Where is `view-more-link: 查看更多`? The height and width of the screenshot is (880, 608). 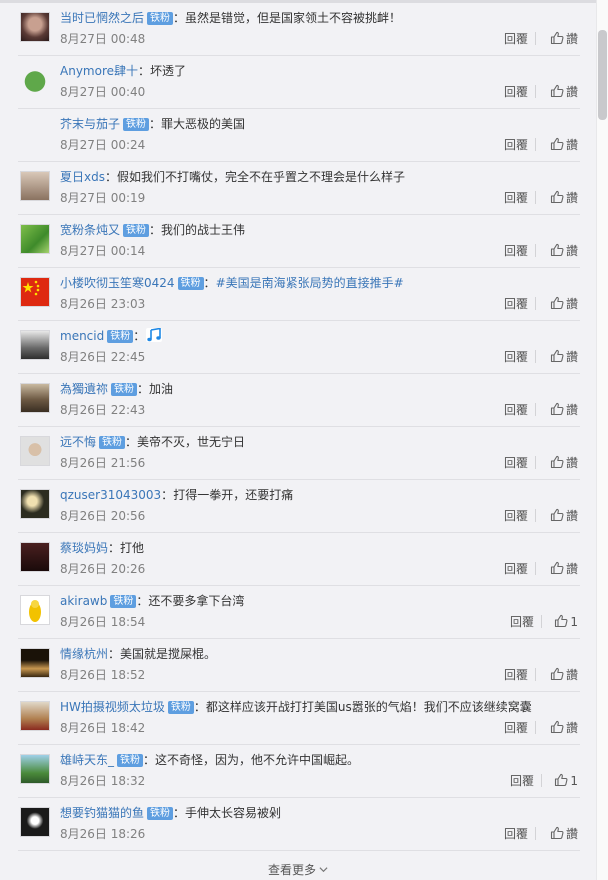
view-more-link: 查看更多 is located at coordinates (298, 870).